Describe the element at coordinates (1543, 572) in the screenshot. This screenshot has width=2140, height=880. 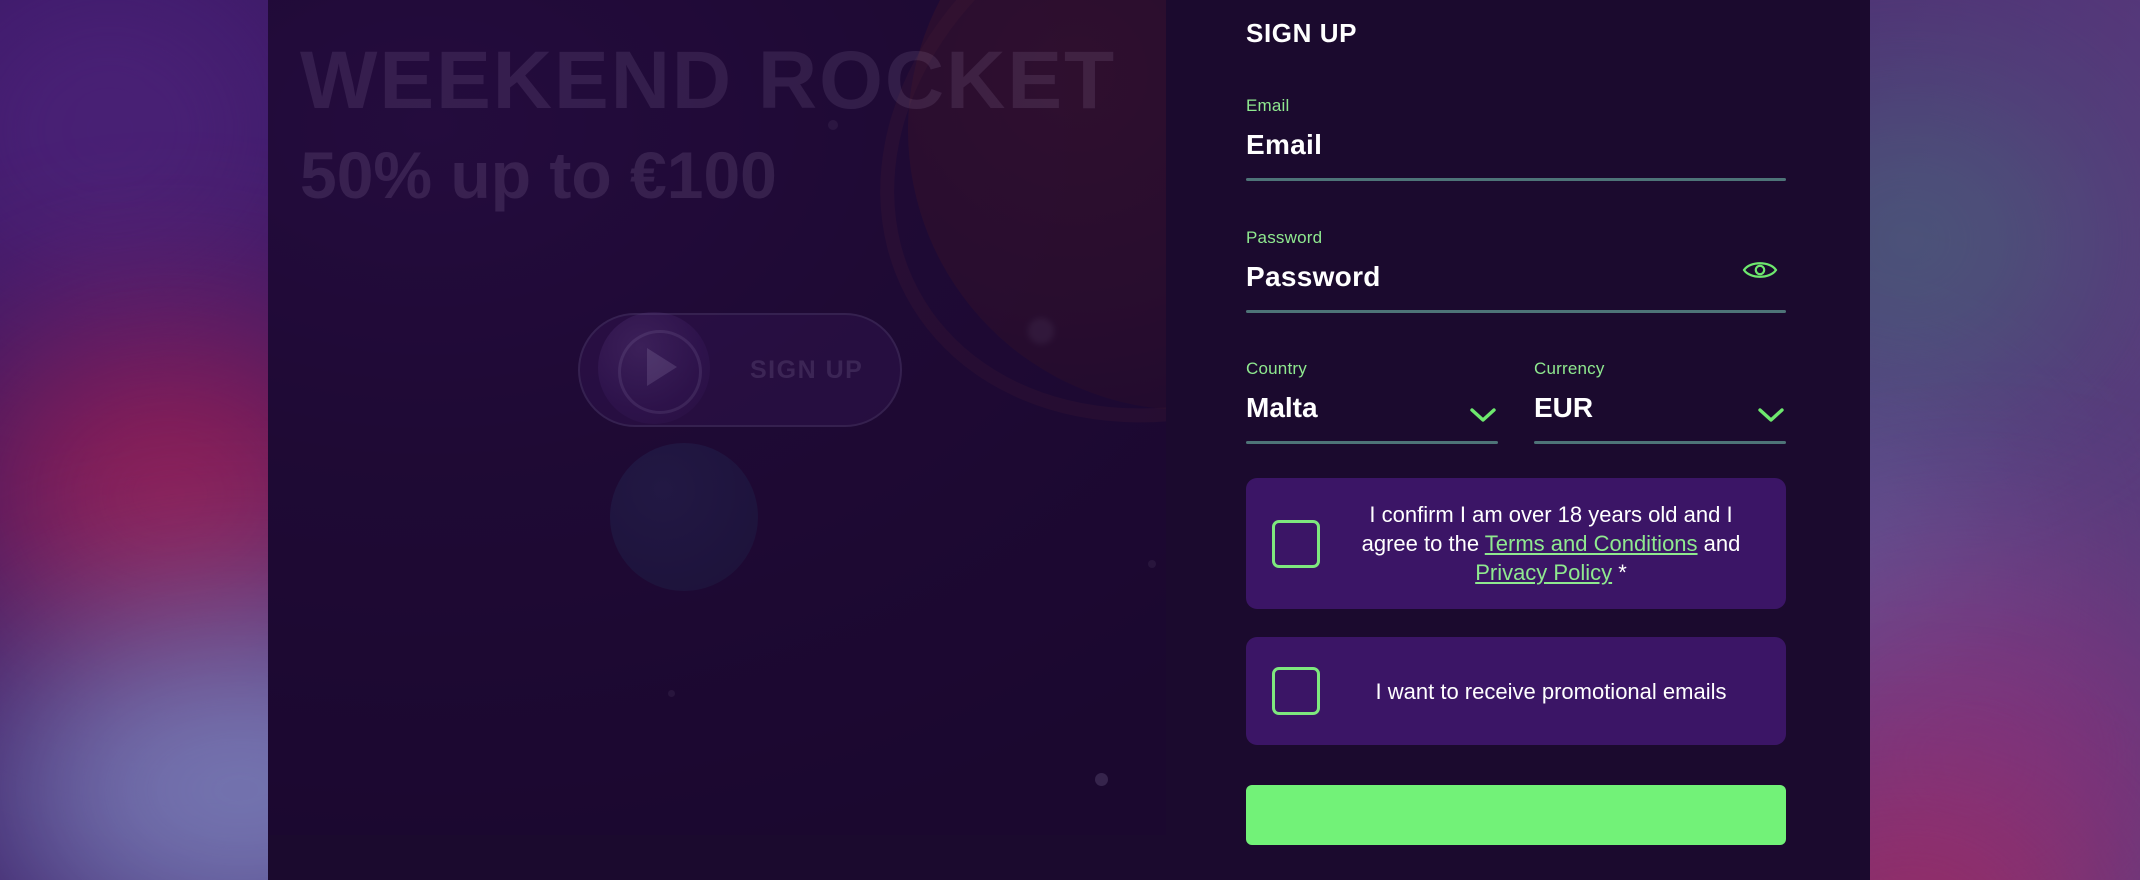
I see `privacy-policy-link: Privacy Policy` at that location.